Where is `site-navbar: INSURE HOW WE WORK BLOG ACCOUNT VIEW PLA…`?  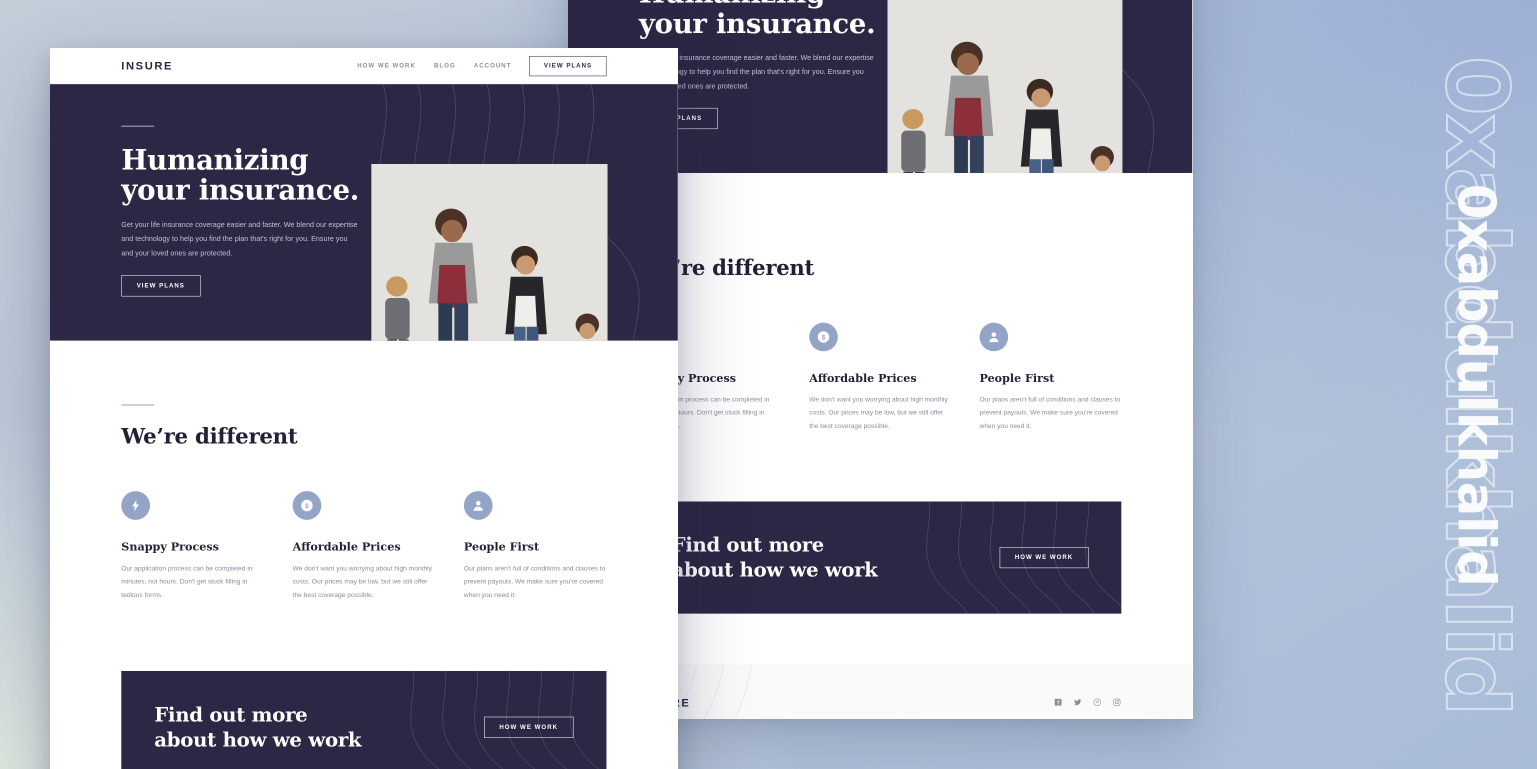
site-navbar: INSURE HOW WE WORK BLOG ACCOUNT VIEW PLA… is located at coordinates (364, 66).